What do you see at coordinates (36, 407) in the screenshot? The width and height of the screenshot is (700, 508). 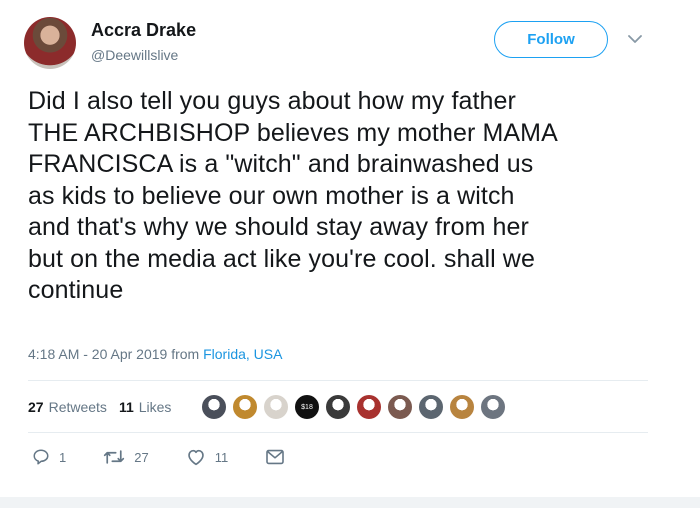 I see `retweets-count: 27` at bounding box center [36, 407].